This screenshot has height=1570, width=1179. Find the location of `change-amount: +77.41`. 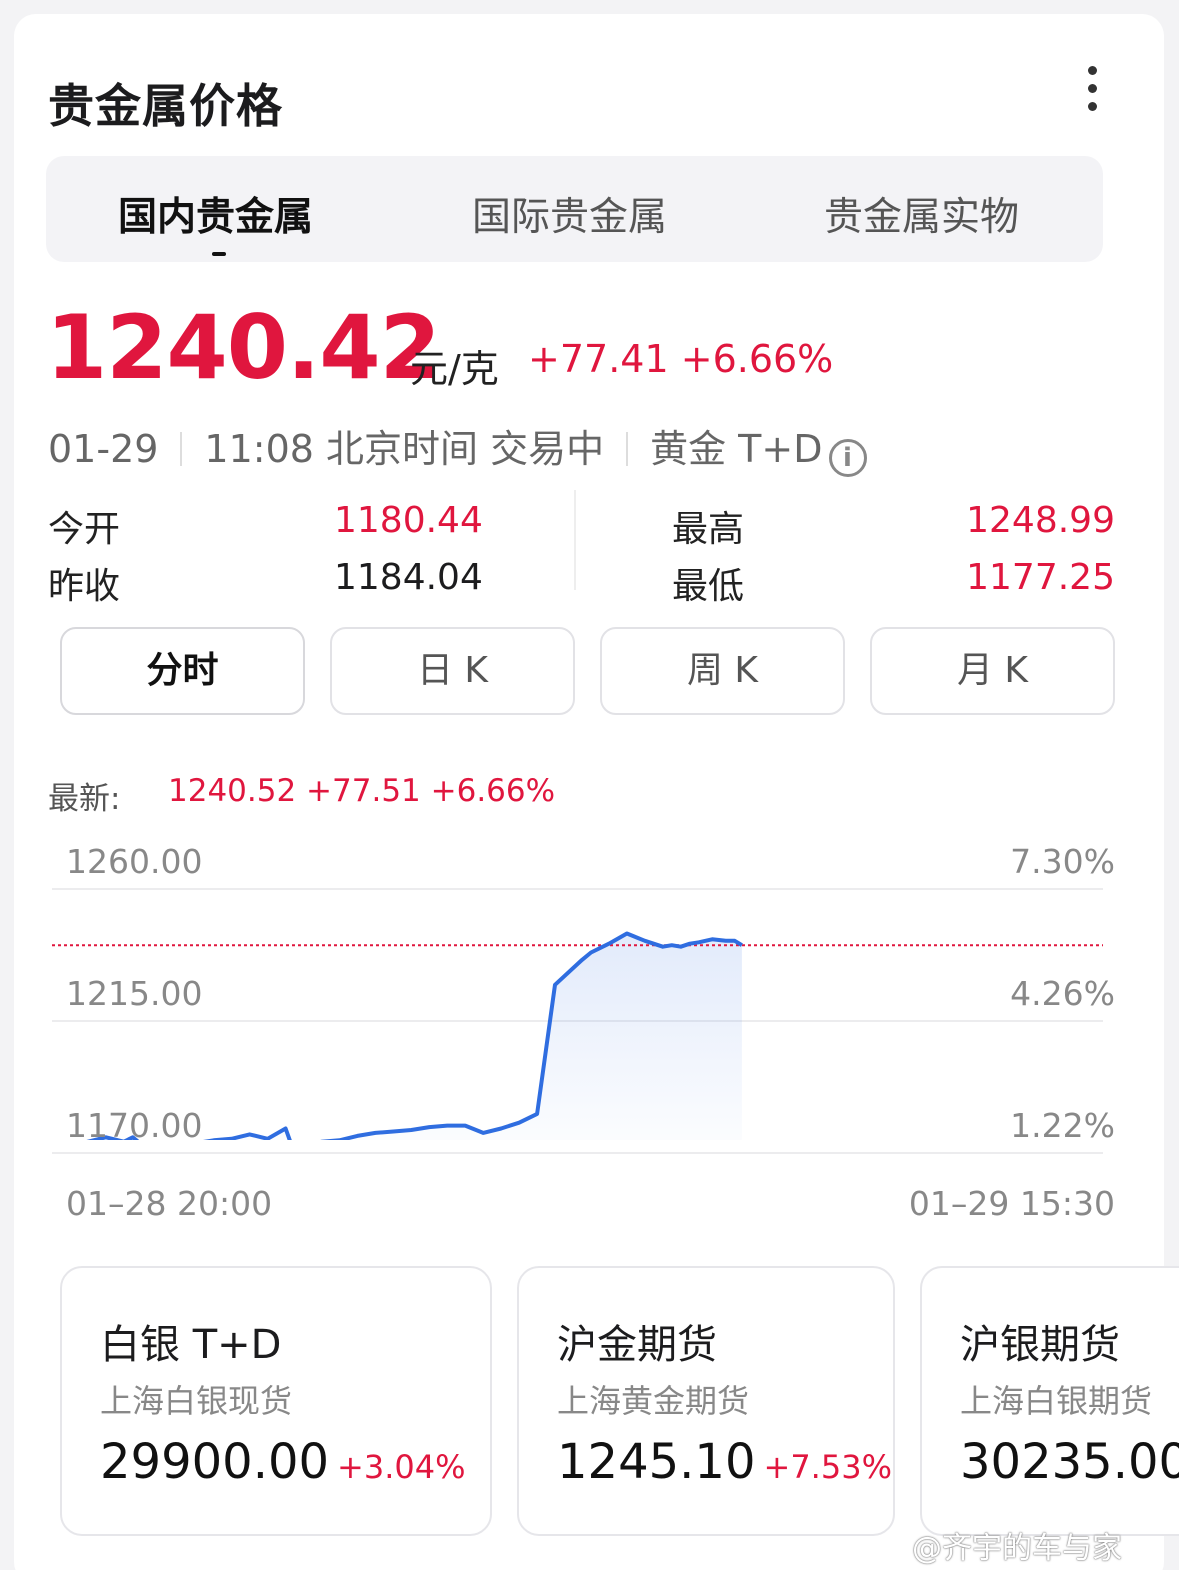

change-amount: +77.41 is located at coordinates (598, 359).